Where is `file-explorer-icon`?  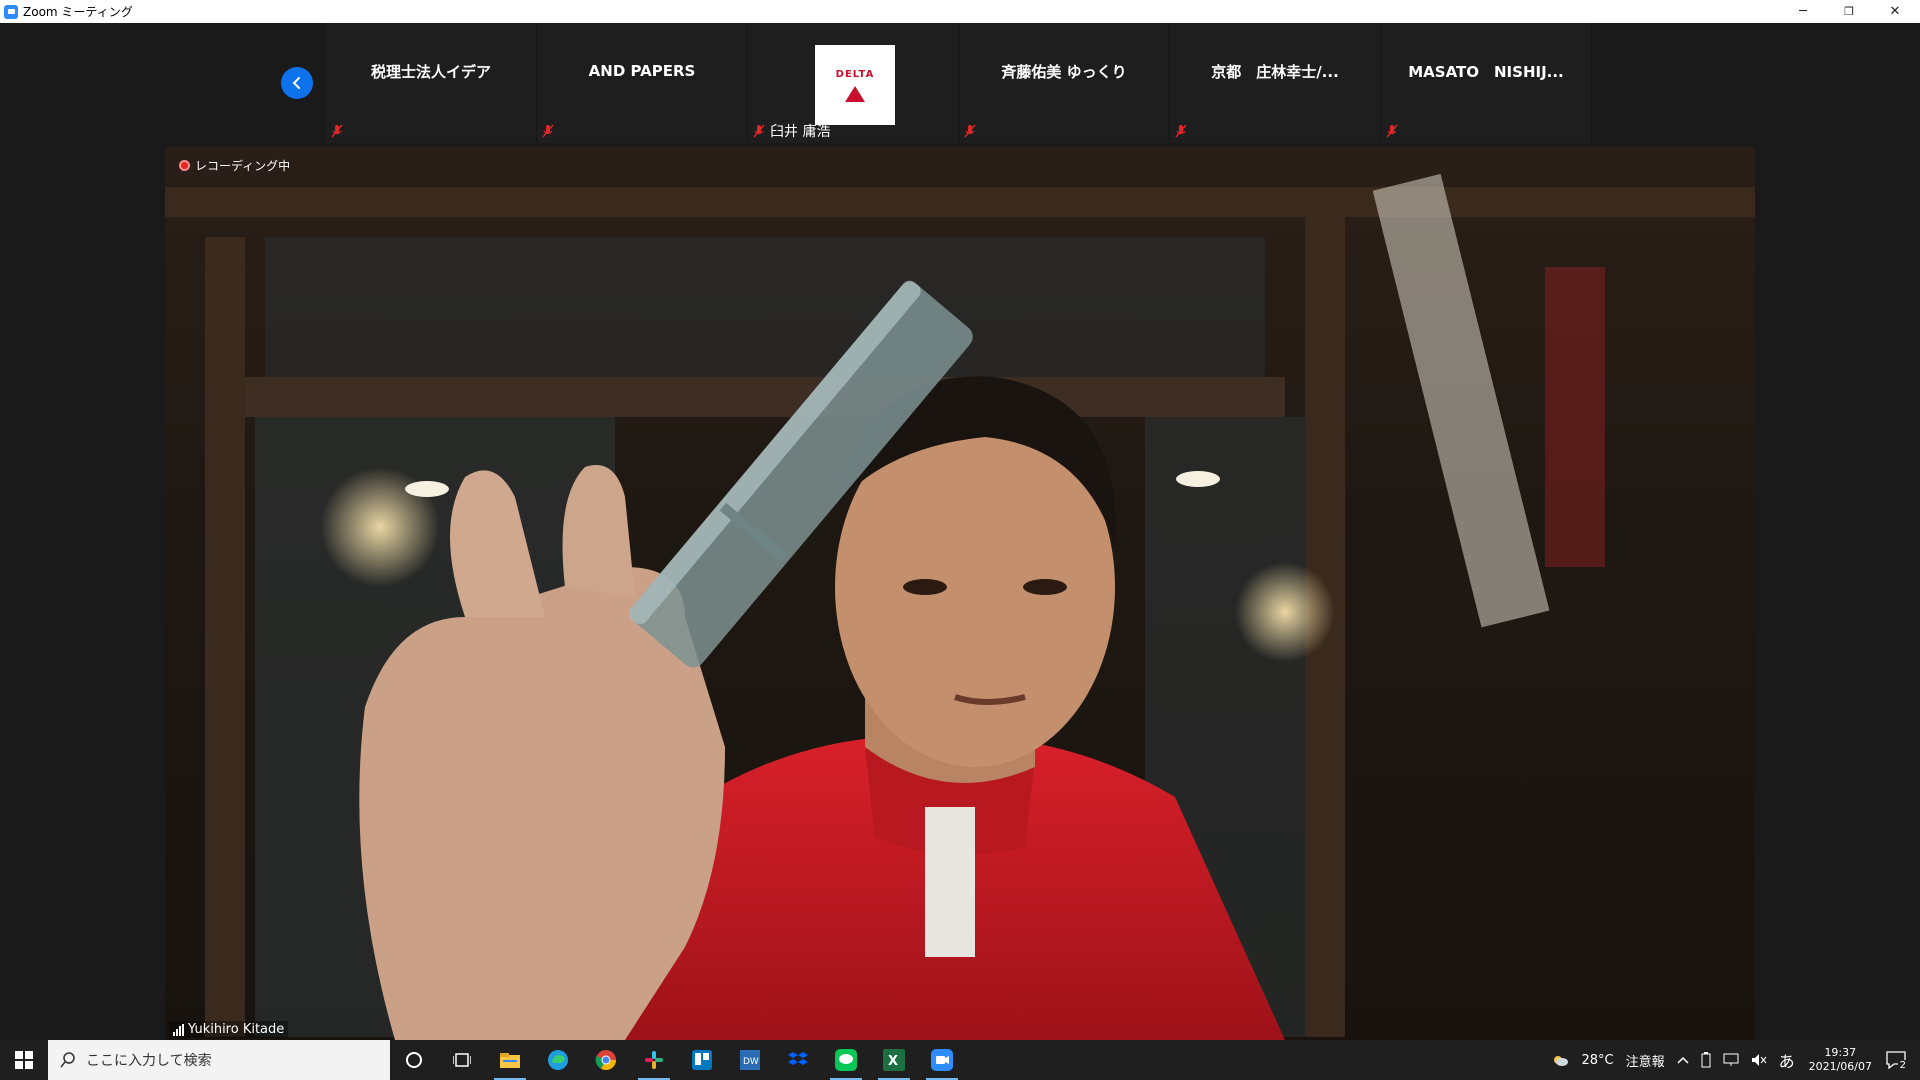 file-explorer-icon is located at coordinates (510, 1060).